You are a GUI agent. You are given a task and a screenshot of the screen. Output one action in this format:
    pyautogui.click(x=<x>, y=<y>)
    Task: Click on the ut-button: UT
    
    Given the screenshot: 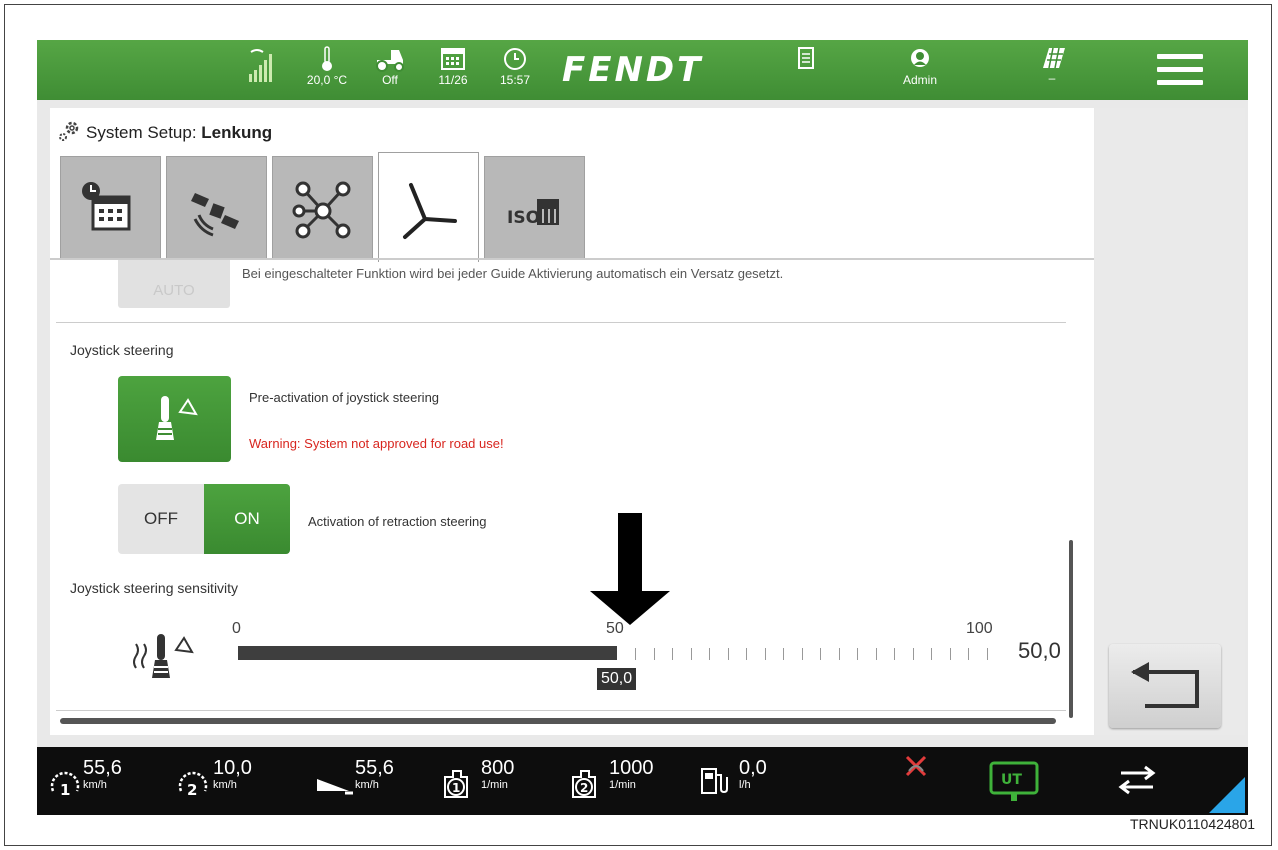 What is the action you would take?
    pyautogui.click(x=1014, y=784)
    